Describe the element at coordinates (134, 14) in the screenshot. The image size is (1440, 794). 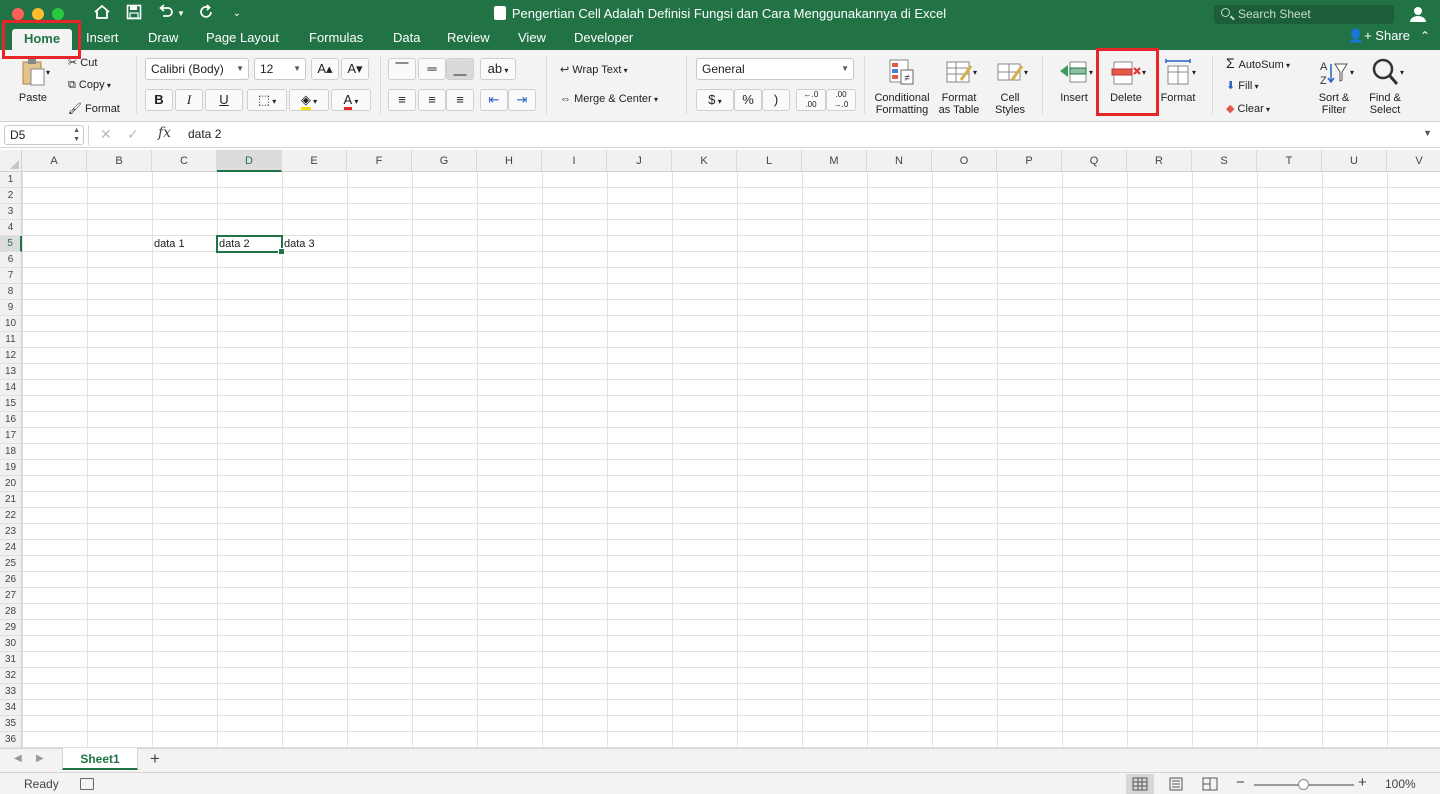
I see `save-icon` at that location.